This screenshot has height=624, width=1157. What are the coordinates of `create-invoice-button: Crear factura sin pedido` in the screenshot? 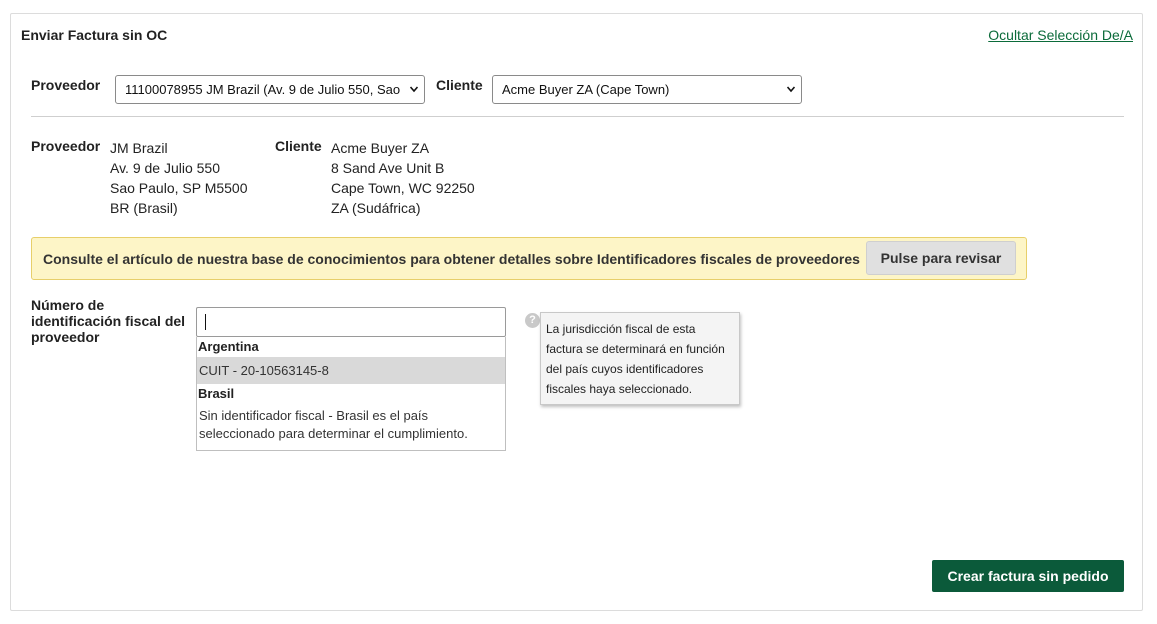 It's located at (1028, 576).